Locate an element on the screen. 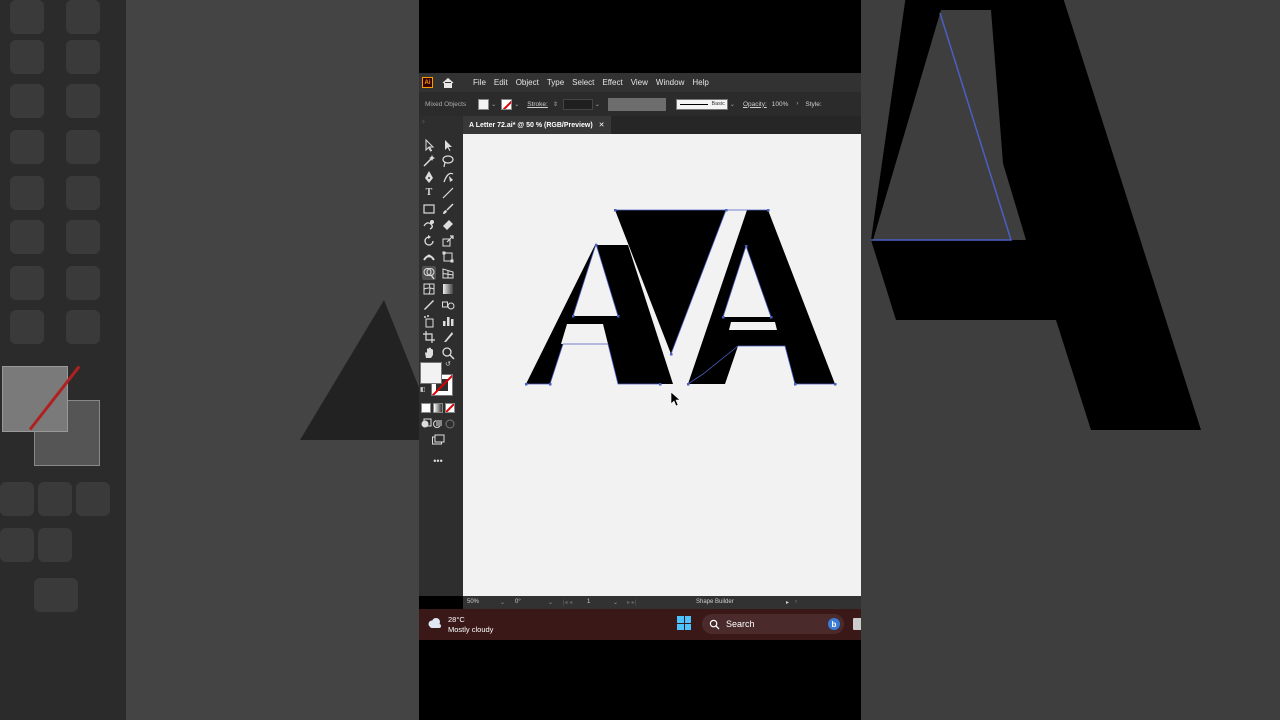 The image size is (1280, 720). type-tool-icon: T is located at coordinates (429, 193).